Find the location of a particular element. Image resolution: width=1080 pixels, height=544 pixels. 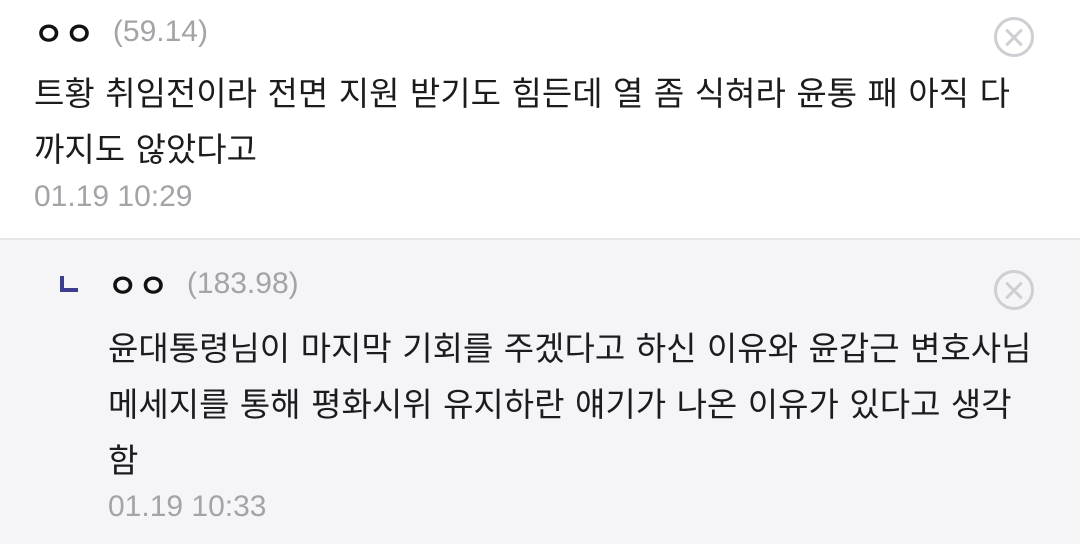

reply-header: ㅇㅇ (183.98) is located at coordinates (203, 284).